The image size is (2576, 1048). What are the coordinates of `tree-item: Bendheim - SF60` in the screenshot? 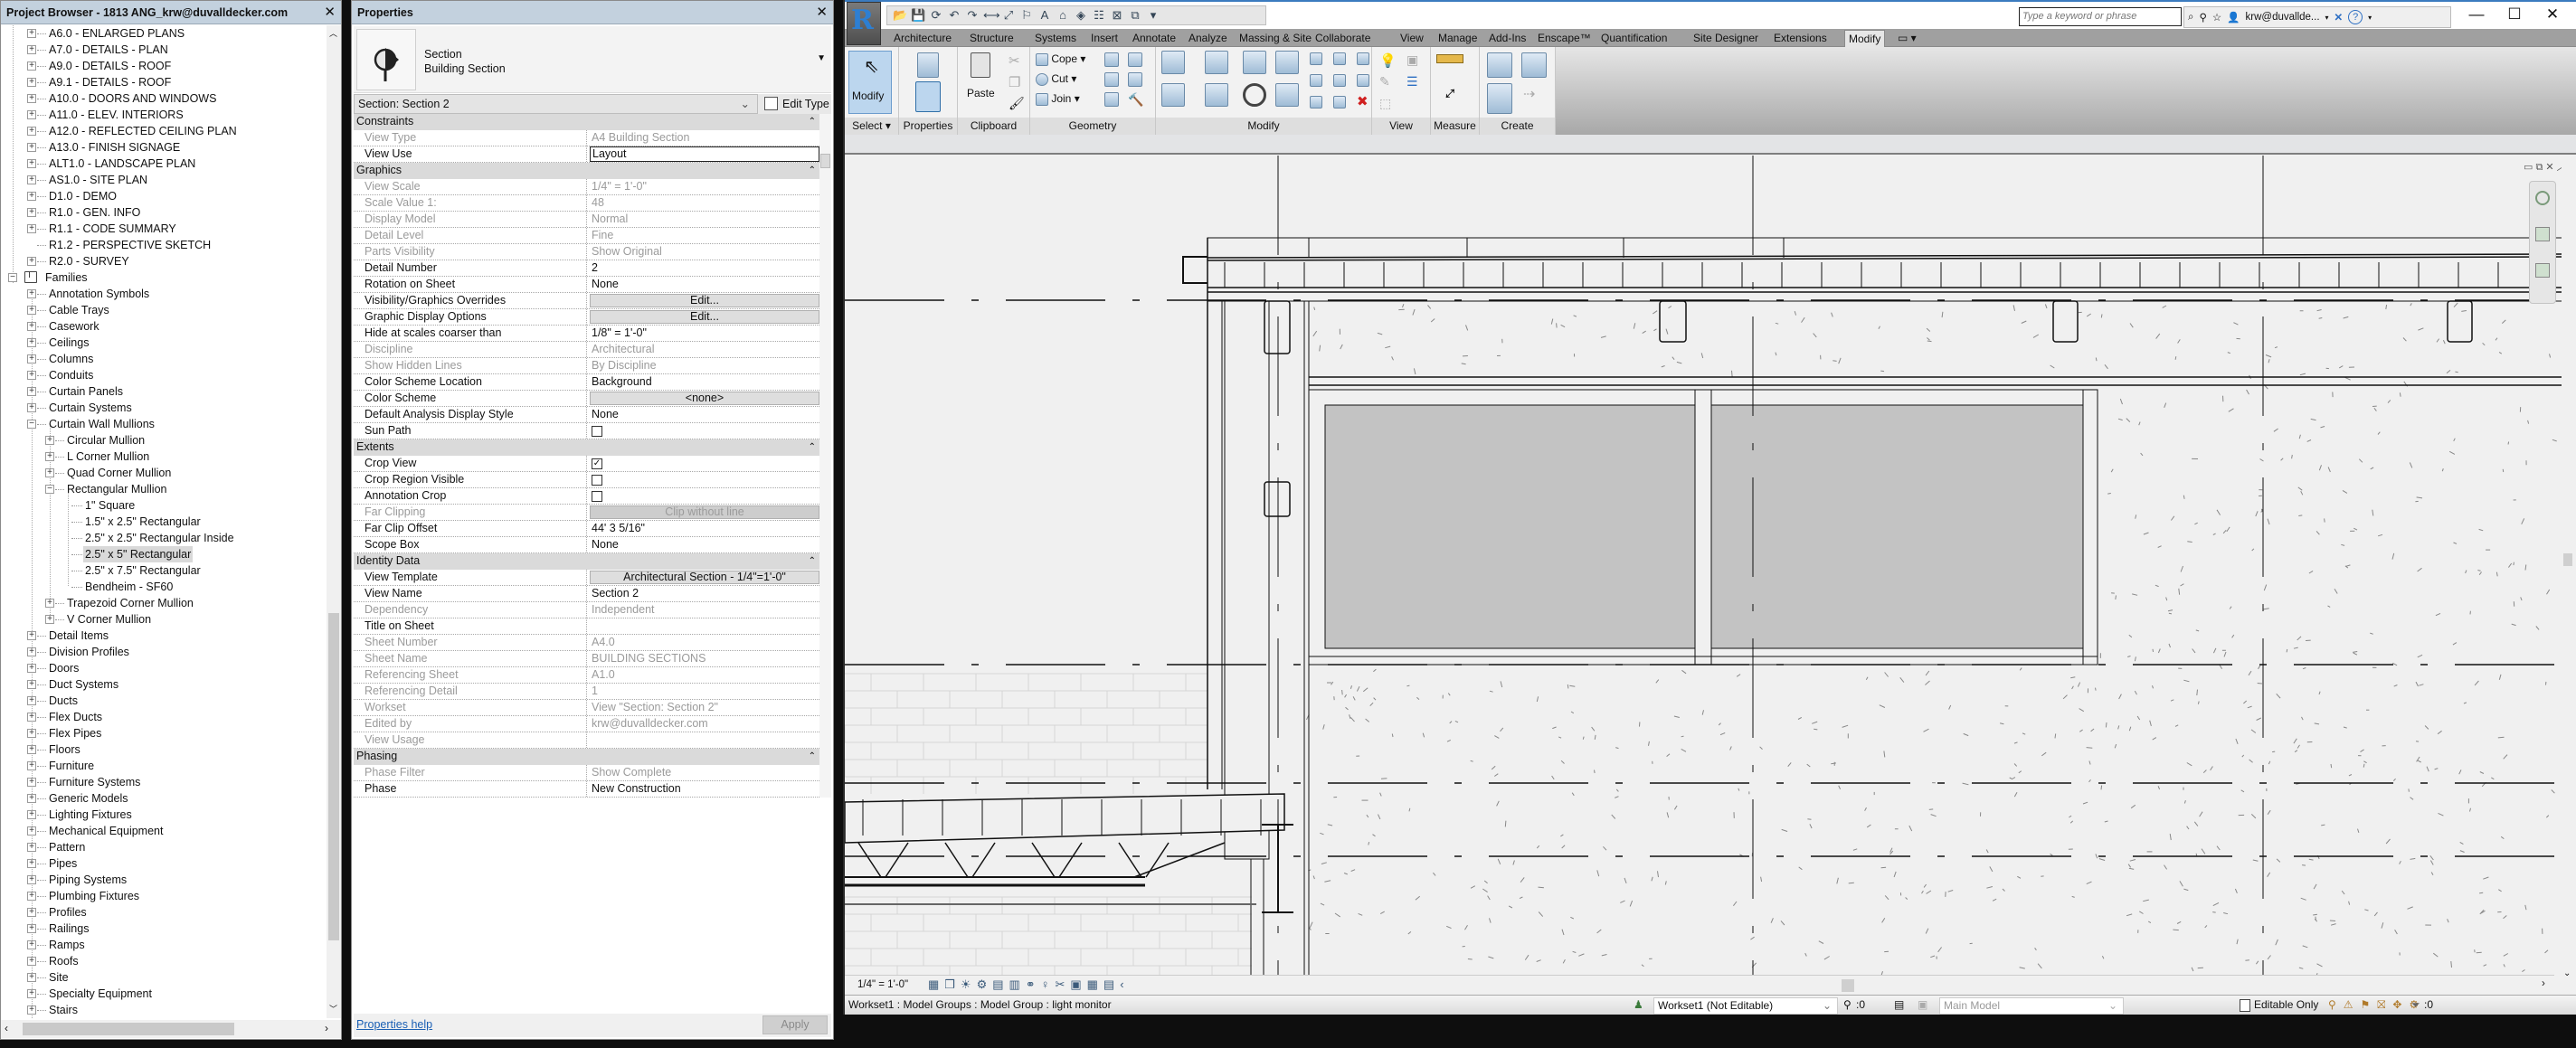 It's located at (164, 587).